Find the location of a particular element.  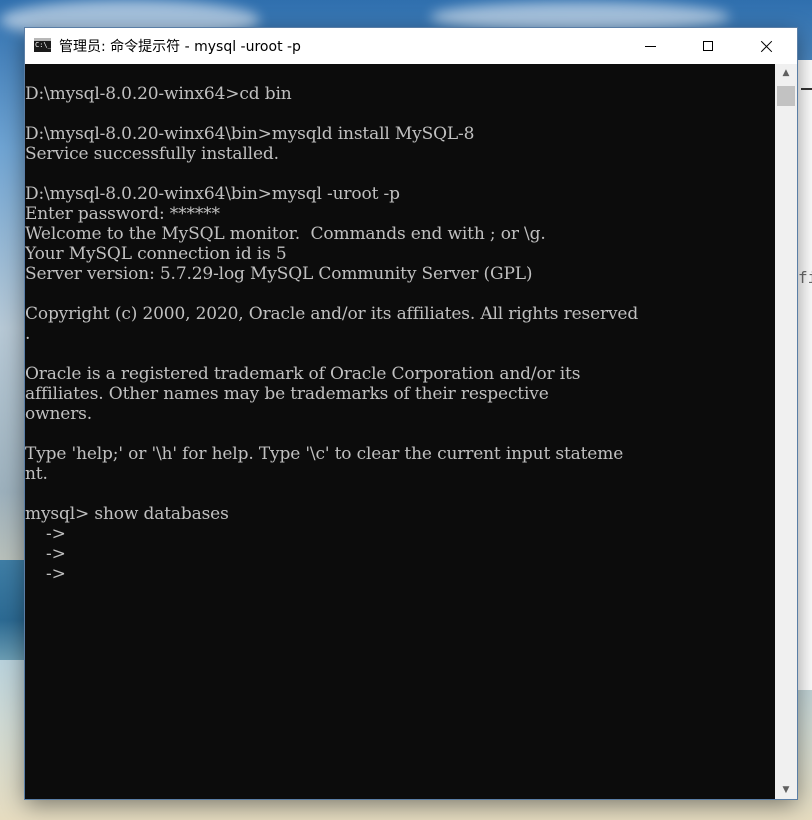

maximize-button is located at coordinates (708, 46).